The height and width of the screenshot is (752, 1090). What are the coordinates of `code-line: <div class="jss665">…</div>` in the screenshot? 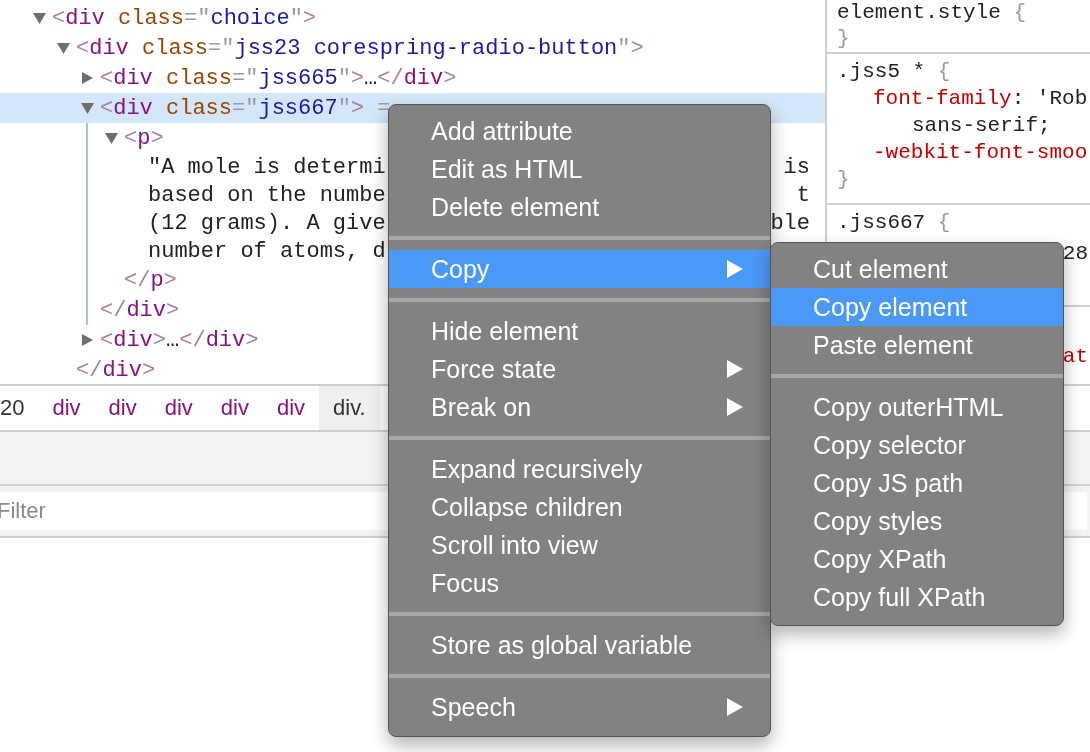 It's located at (278, 78).